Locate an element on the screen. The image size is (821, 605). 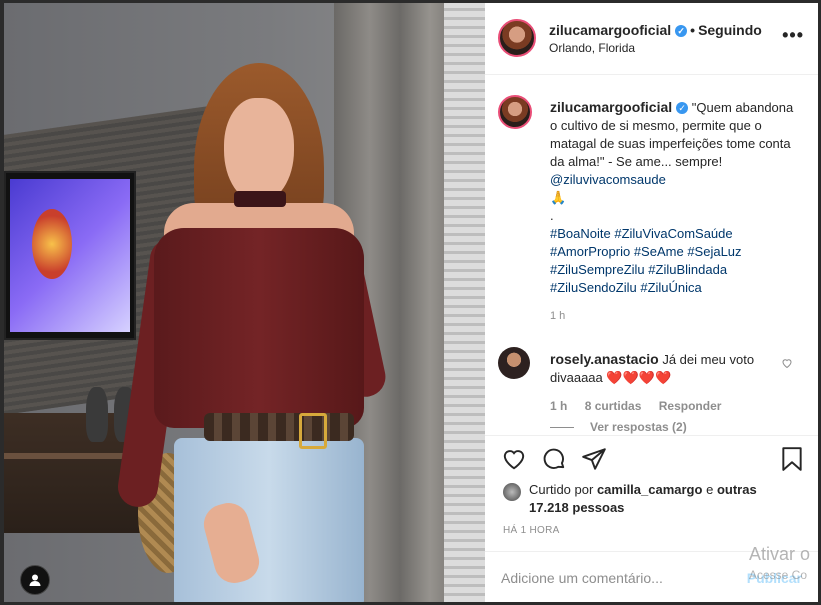
hashtag-link: #ZiluVivaComSaúde is located at coordinates (673, 233).